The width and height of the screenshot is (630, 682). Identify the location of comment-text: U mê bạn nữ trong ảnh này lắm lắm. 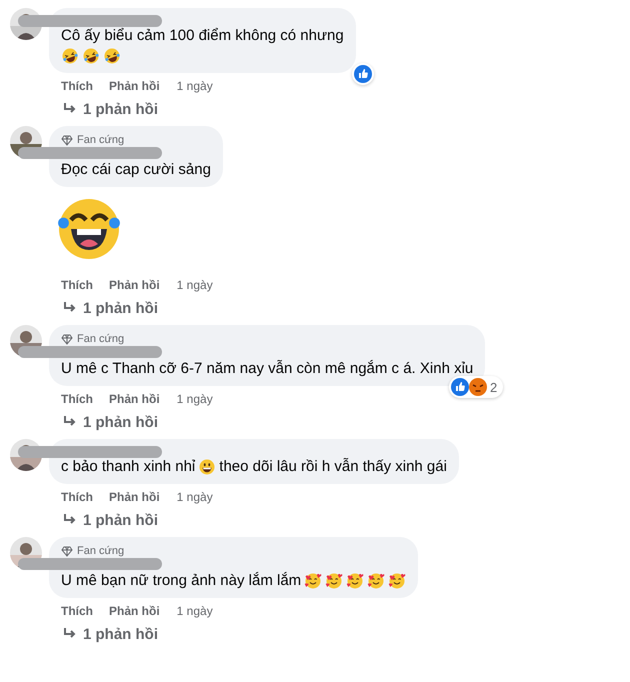
(181, 581).